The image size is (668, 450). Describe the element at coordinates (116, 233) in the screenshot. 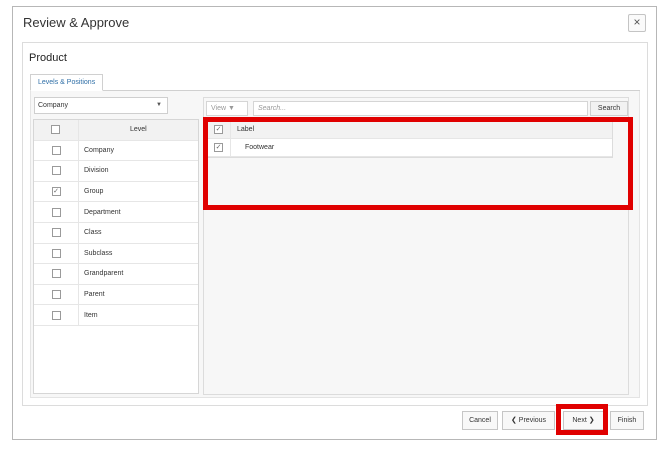

I see `level-row: Class` at that location.